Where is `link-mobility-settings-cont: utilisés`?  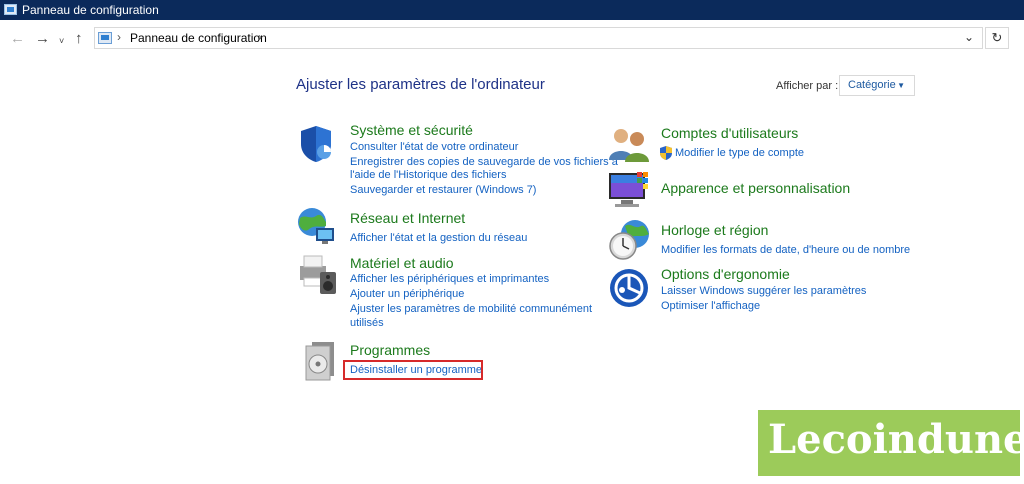 link-mobility-settings-cont: utilisés is located at coordinates (367, 323).